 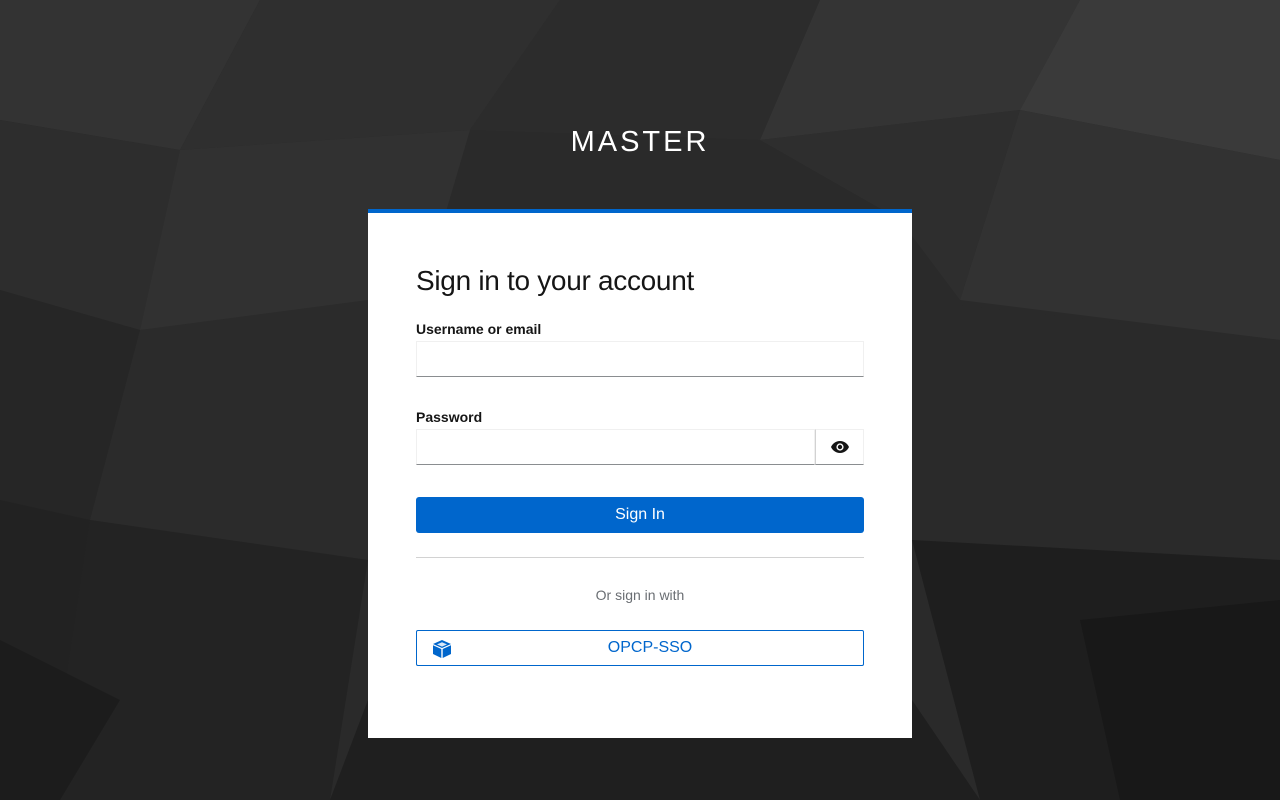 I want to click on divider, so click(x=640, y=557).